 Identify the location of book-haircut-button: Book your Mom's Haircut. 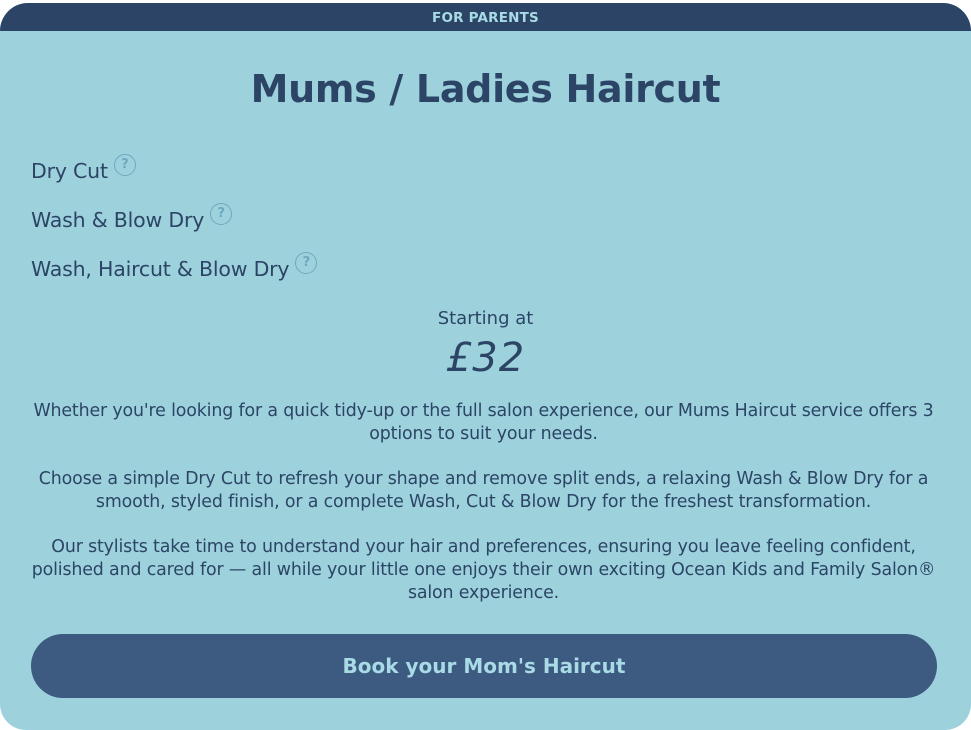
(484, 666).